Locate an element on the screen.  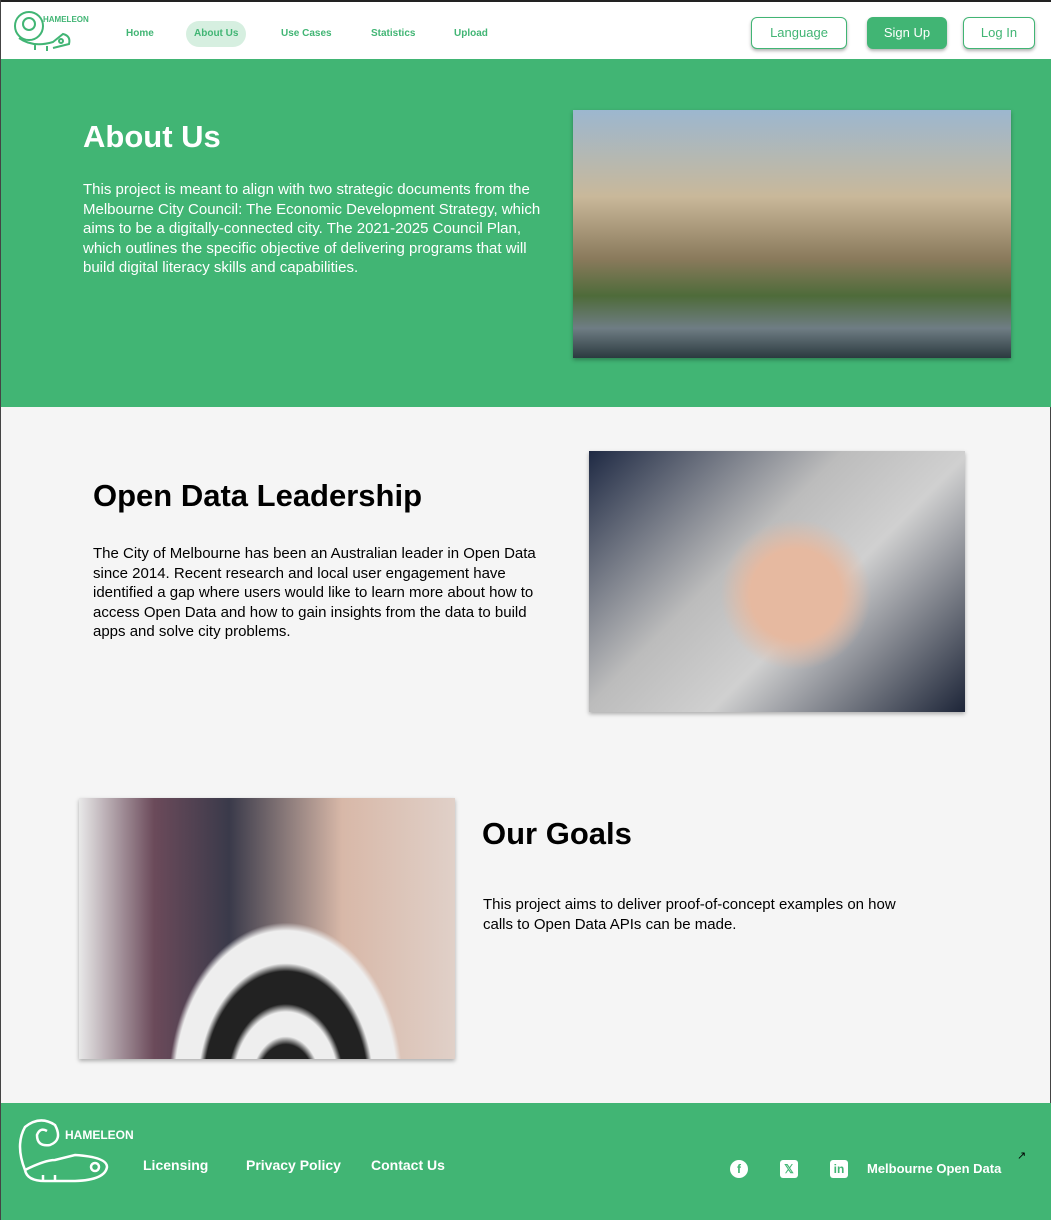
footer-logo: HAMELEON is located at coordinates (77, 1152).